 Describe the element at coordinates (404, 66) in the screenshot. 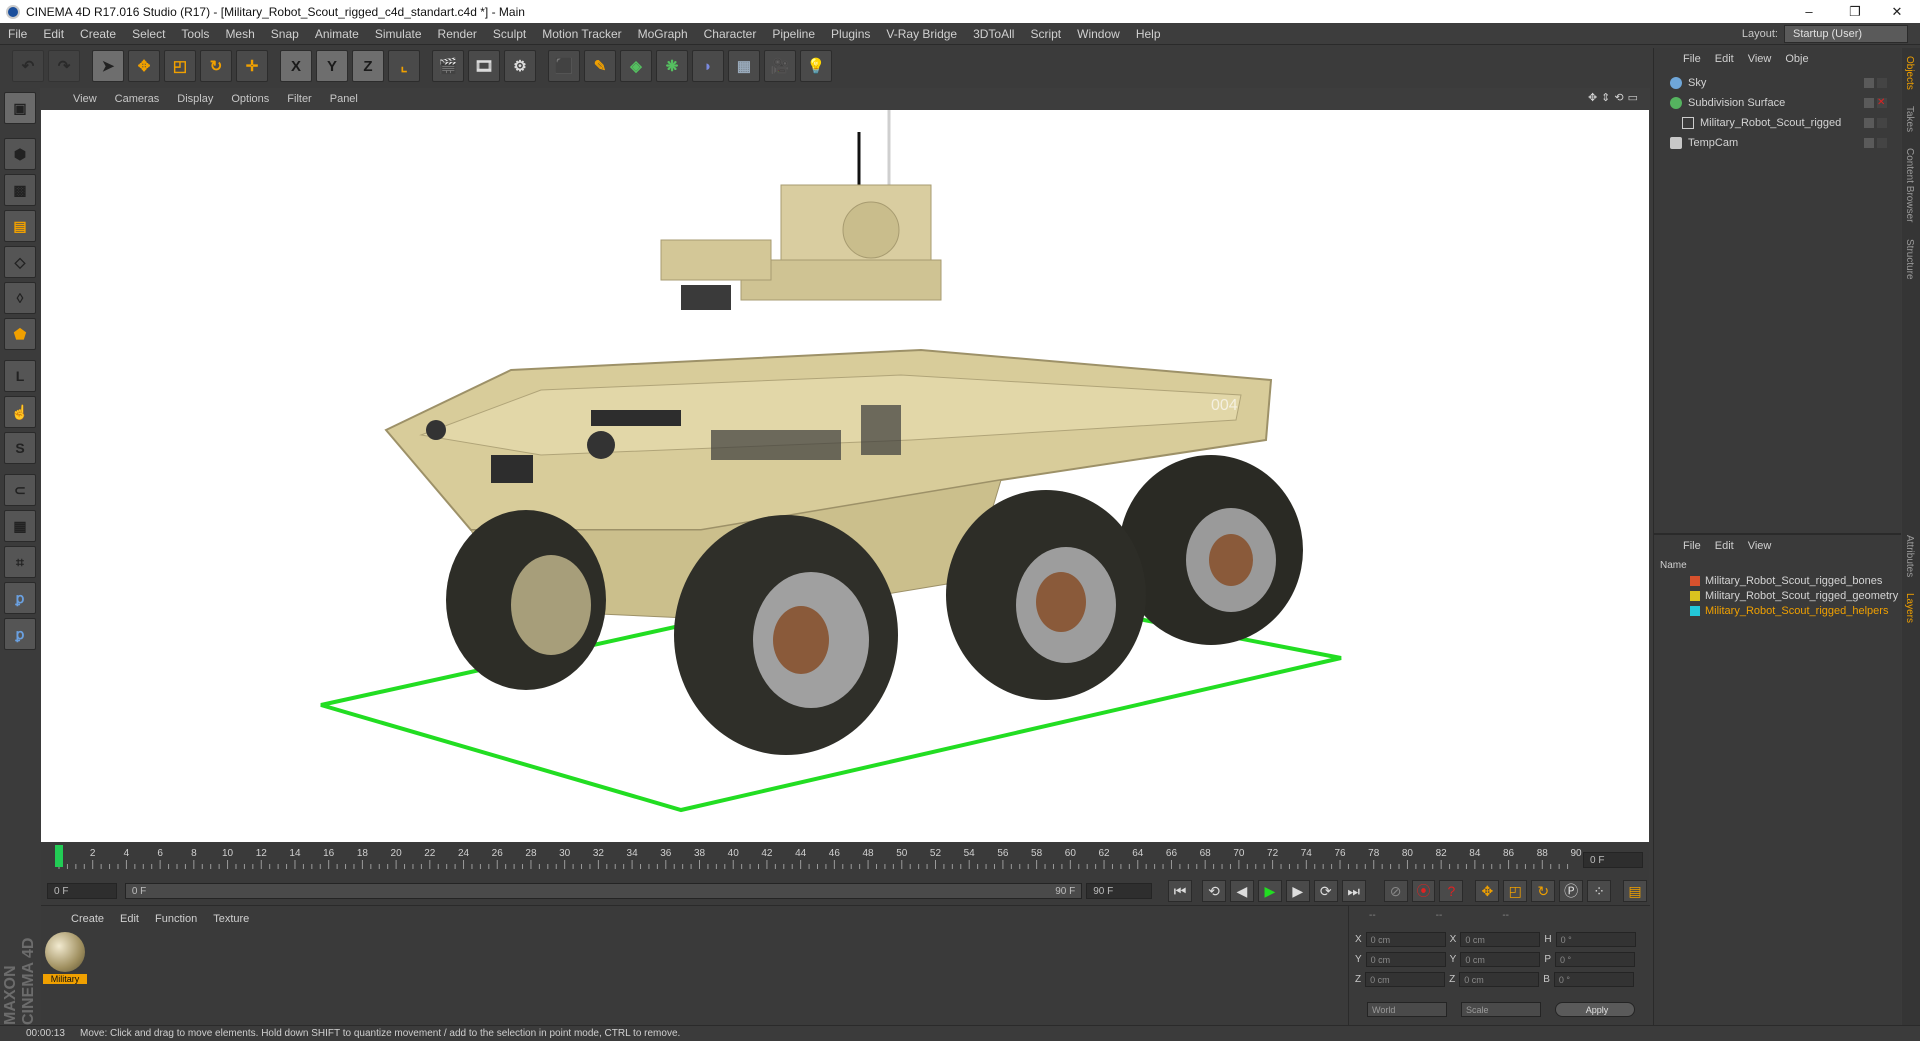

I see `coordinate-system-icon: ⌞` at that location.